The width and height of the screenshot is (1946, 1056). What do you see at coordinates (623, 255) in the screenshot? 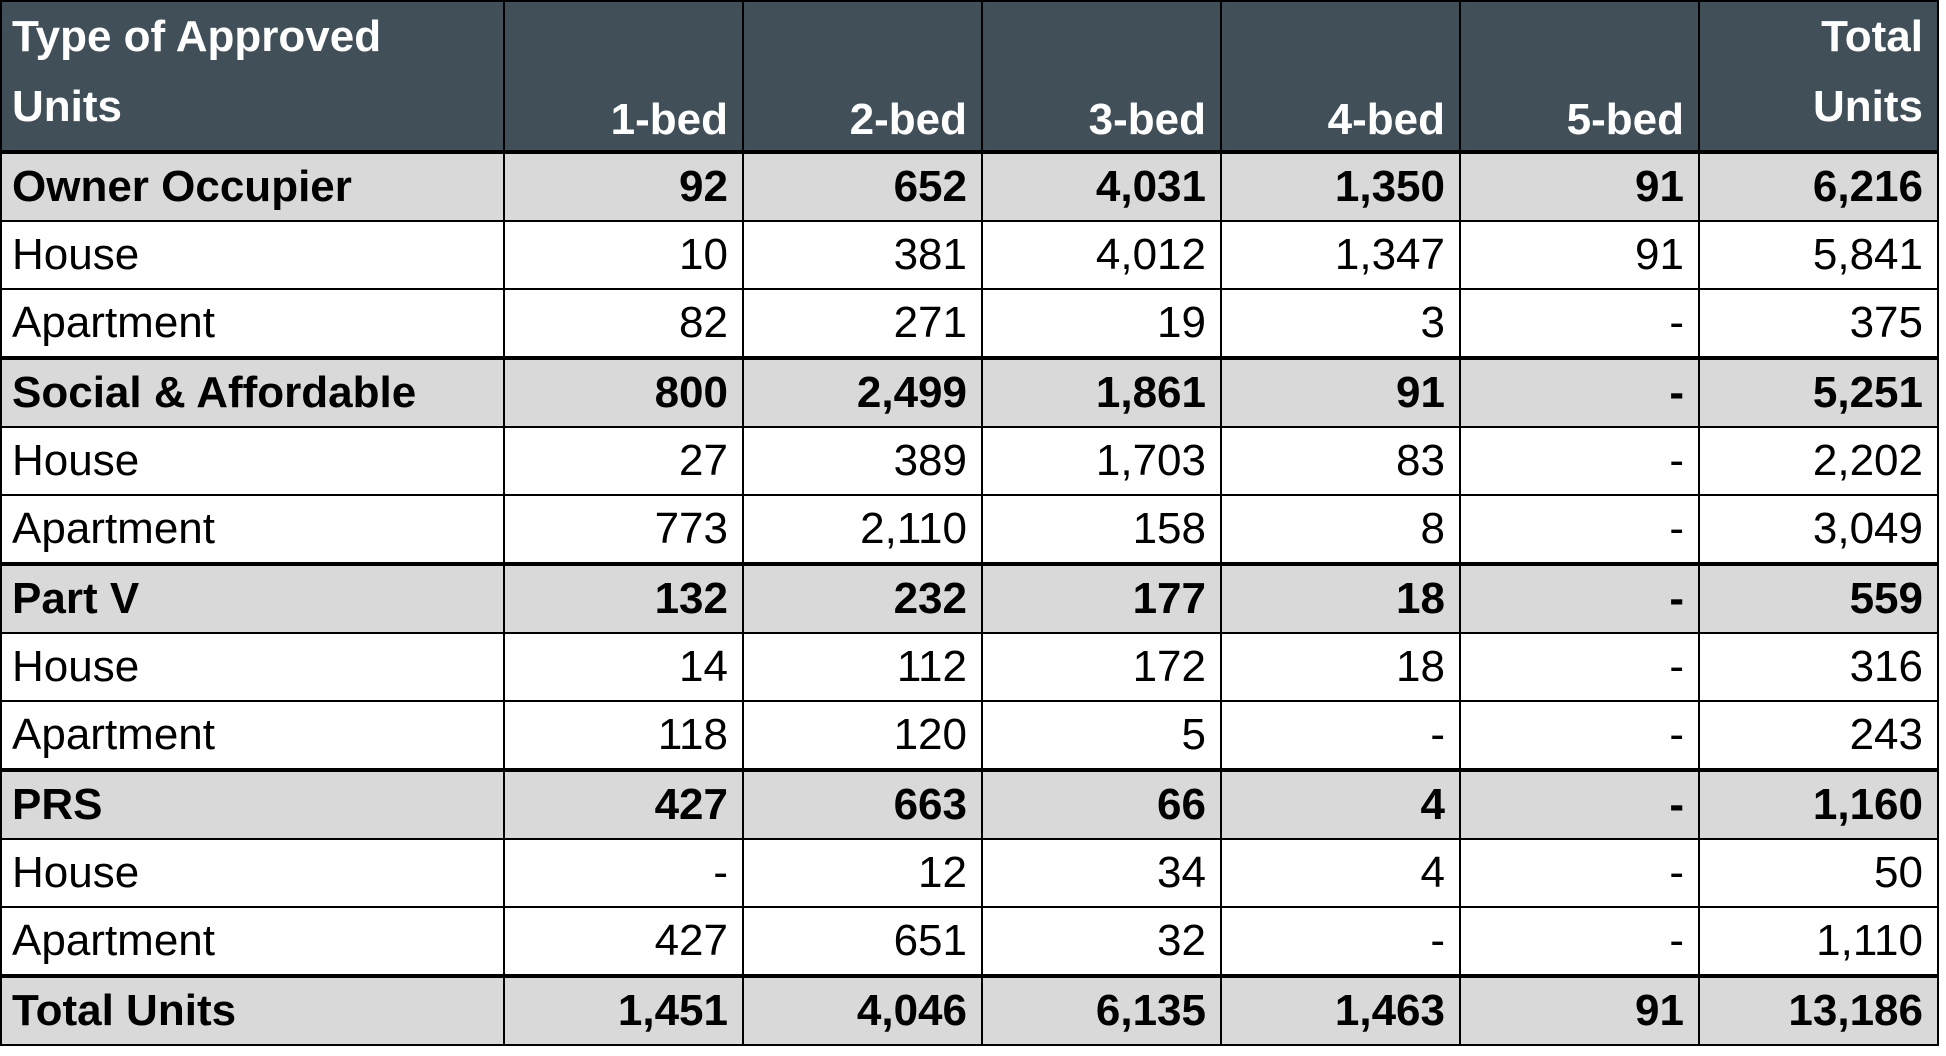
I see `cell-1-bed: 10` at bounding box center [623, 255].